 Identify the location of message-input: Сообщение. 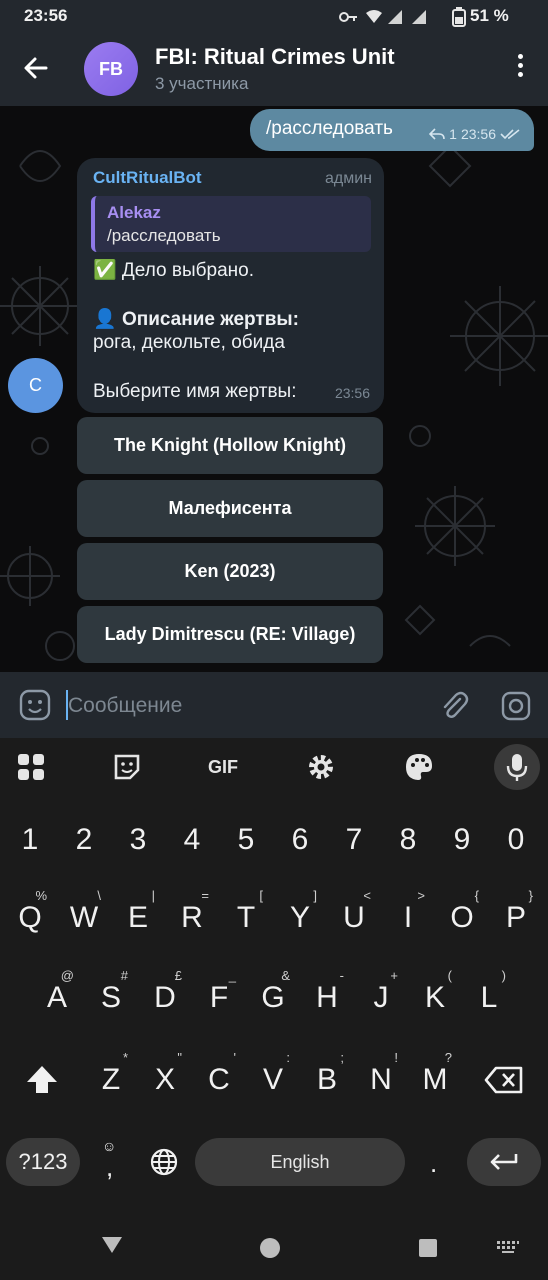
(125, 706).